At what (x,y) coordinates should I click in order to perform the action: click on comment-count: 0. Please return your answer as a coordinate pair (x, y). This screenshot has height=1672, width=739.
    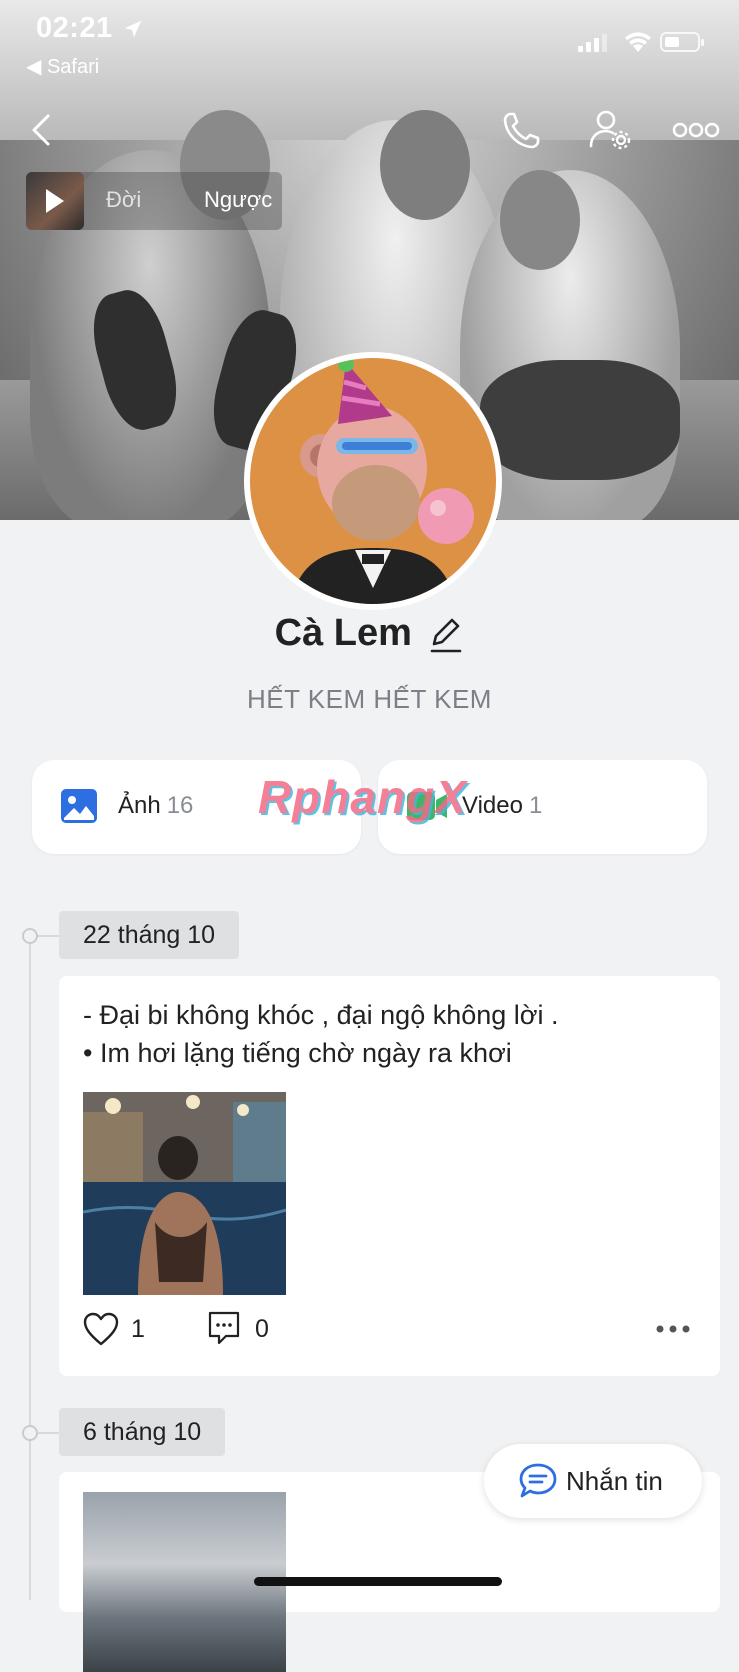
    Looking at the image, I should click on (262, 1329).